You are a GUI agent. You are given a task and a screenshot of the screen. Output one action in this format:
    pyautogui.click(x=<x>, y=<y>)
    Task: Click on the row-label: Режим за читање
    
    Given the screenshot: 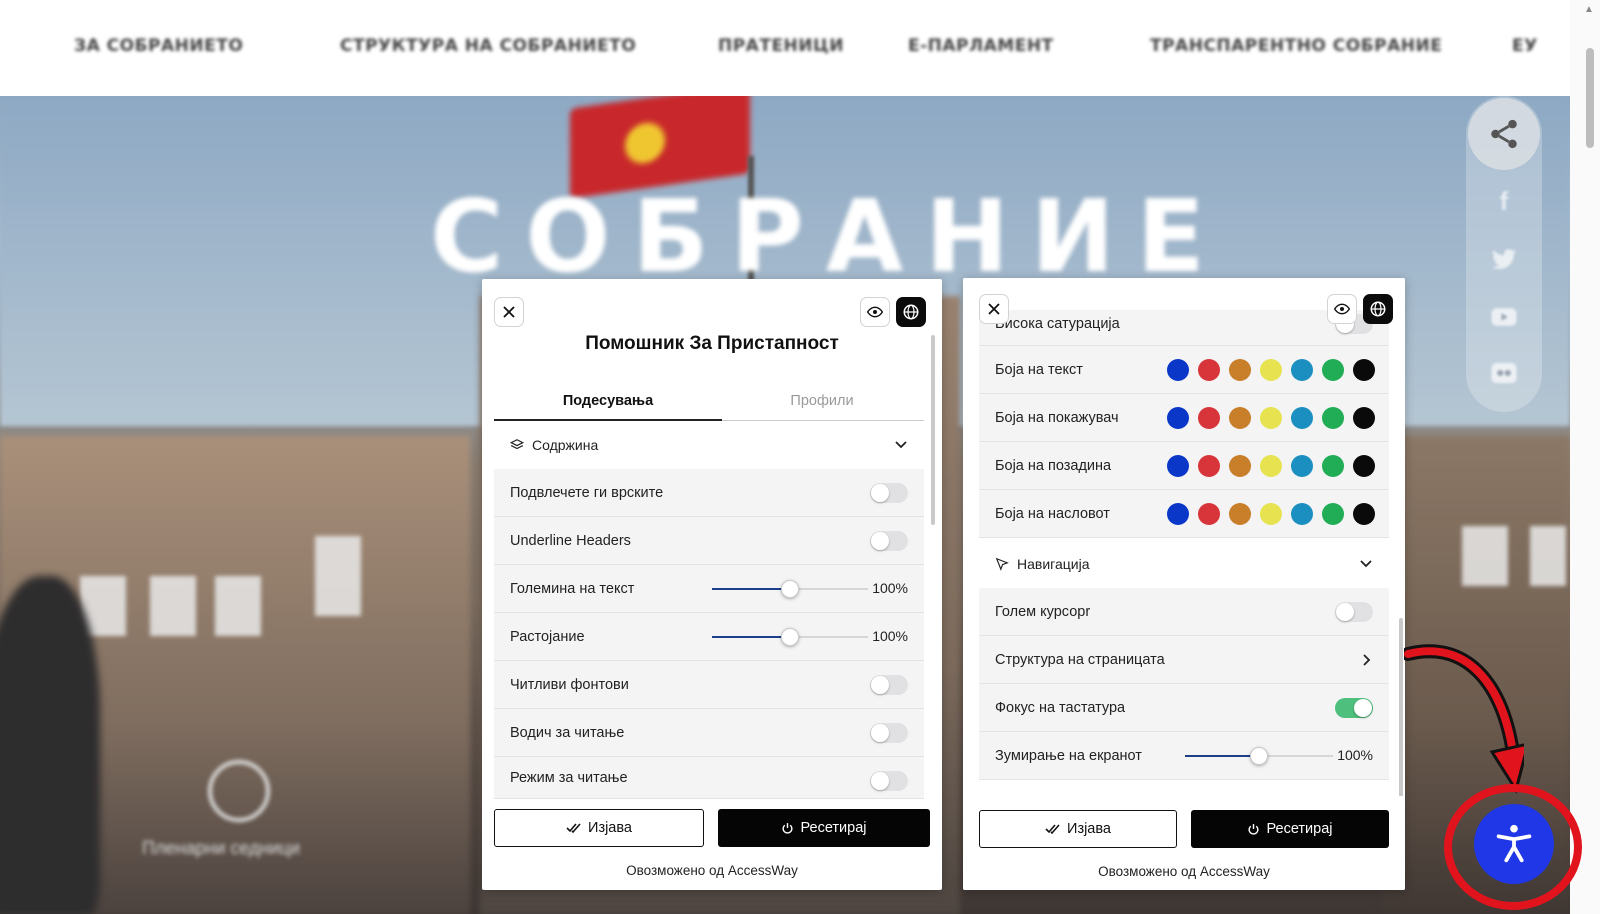 What is the action you would take?
    pyautogui.click(x=569, y=777)
    